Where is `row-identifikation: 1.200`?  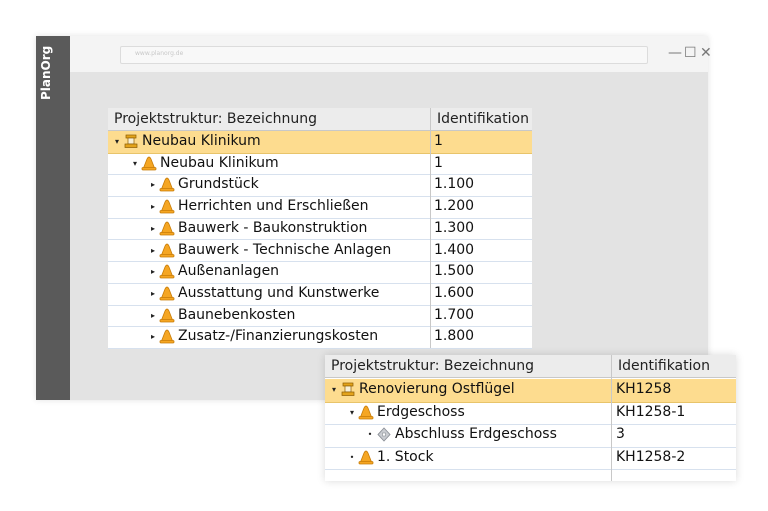 row-identifikation: 1.200 is located at coordinates (454, 206).